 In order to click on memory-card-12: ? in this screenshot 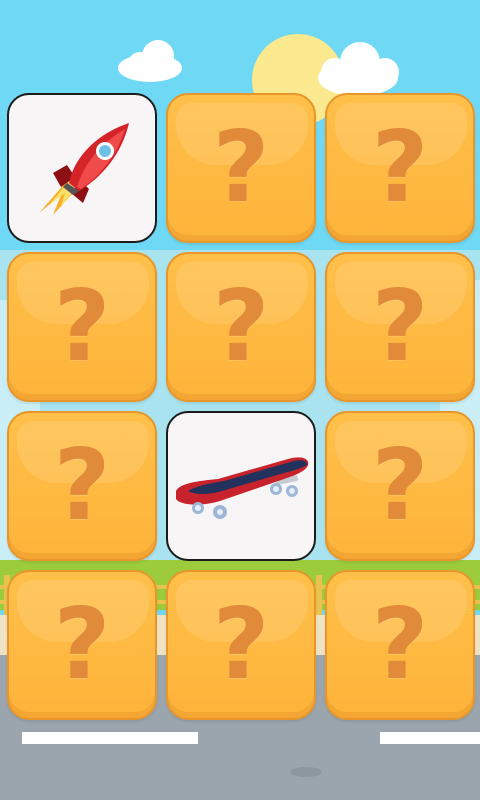, I will do `click(400, 645)`.